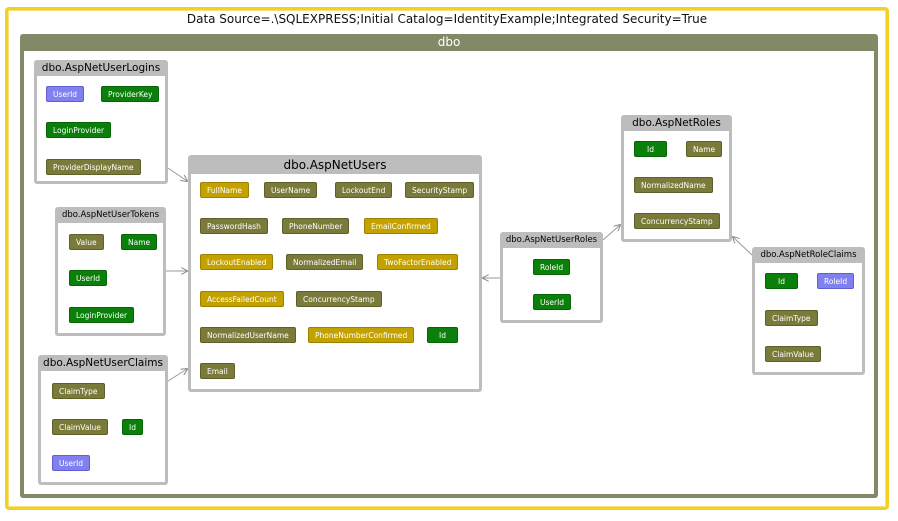  Describe the element at coordinates (551, 284) in the screenshot. I see `table-body: RoleId UserId` at that location.